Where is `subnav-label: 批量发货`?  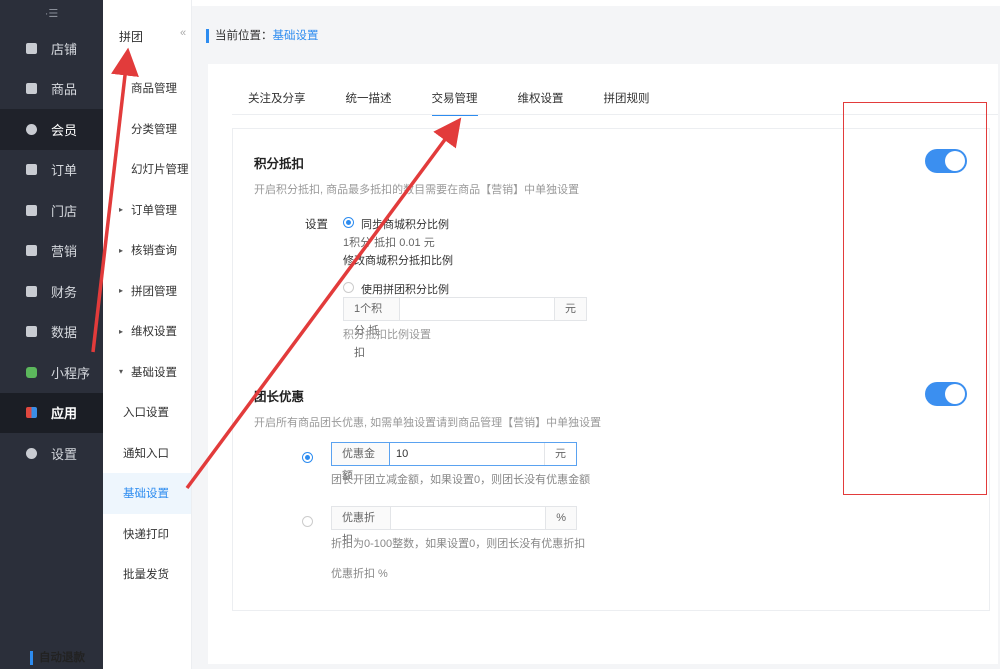 subnav-label: 批量发货 is located at coordinates (146, 575).